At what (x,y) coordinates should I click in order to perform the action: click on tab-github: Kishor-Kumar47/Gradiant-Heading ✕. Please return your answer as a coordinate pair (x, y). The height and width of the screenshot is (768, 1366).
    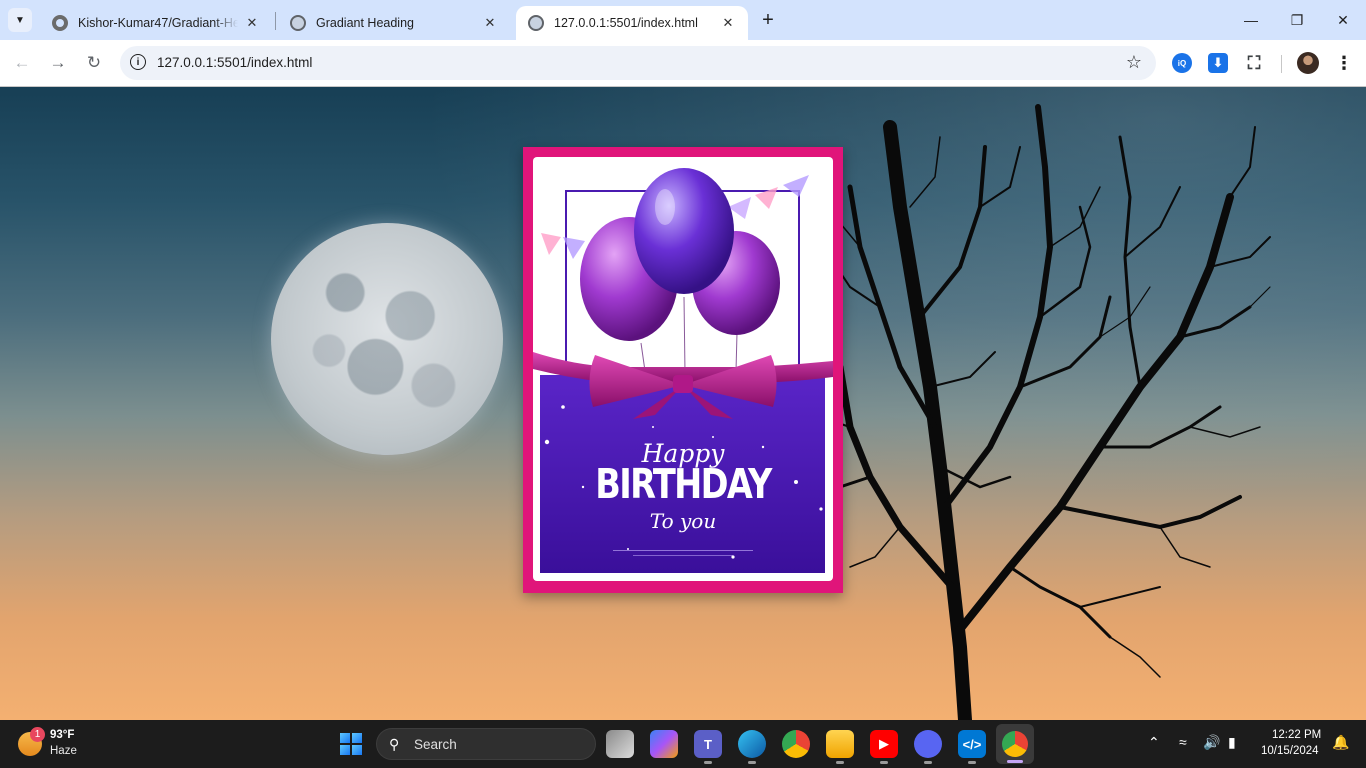
    Looking at the image, I should click on (156, 23).